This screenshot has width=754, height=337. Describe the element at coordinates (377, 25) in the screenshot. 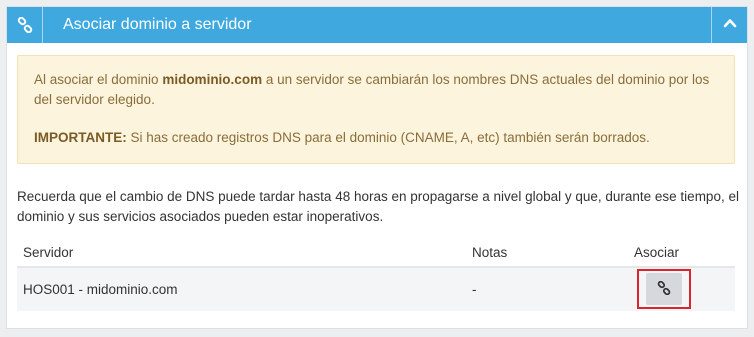

I see `panel-header: Asociar dominio a servidor` at that location.